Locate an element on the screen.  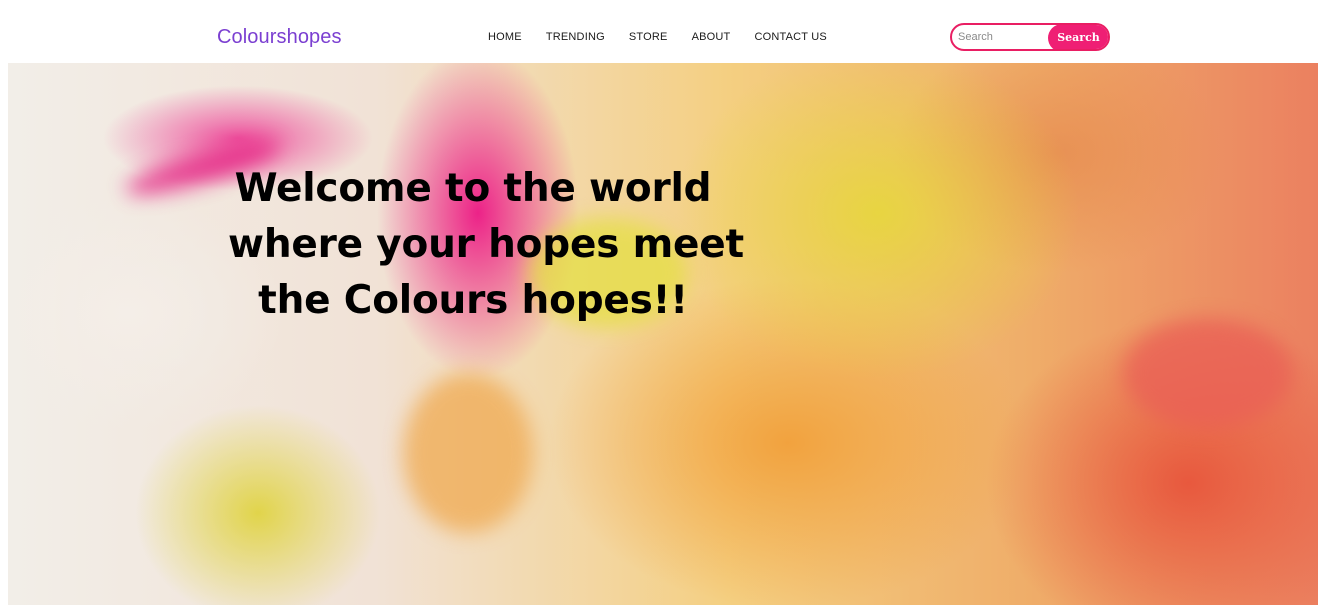
headline-line-2: where your hopes meet is located at coordinates (486, 245).